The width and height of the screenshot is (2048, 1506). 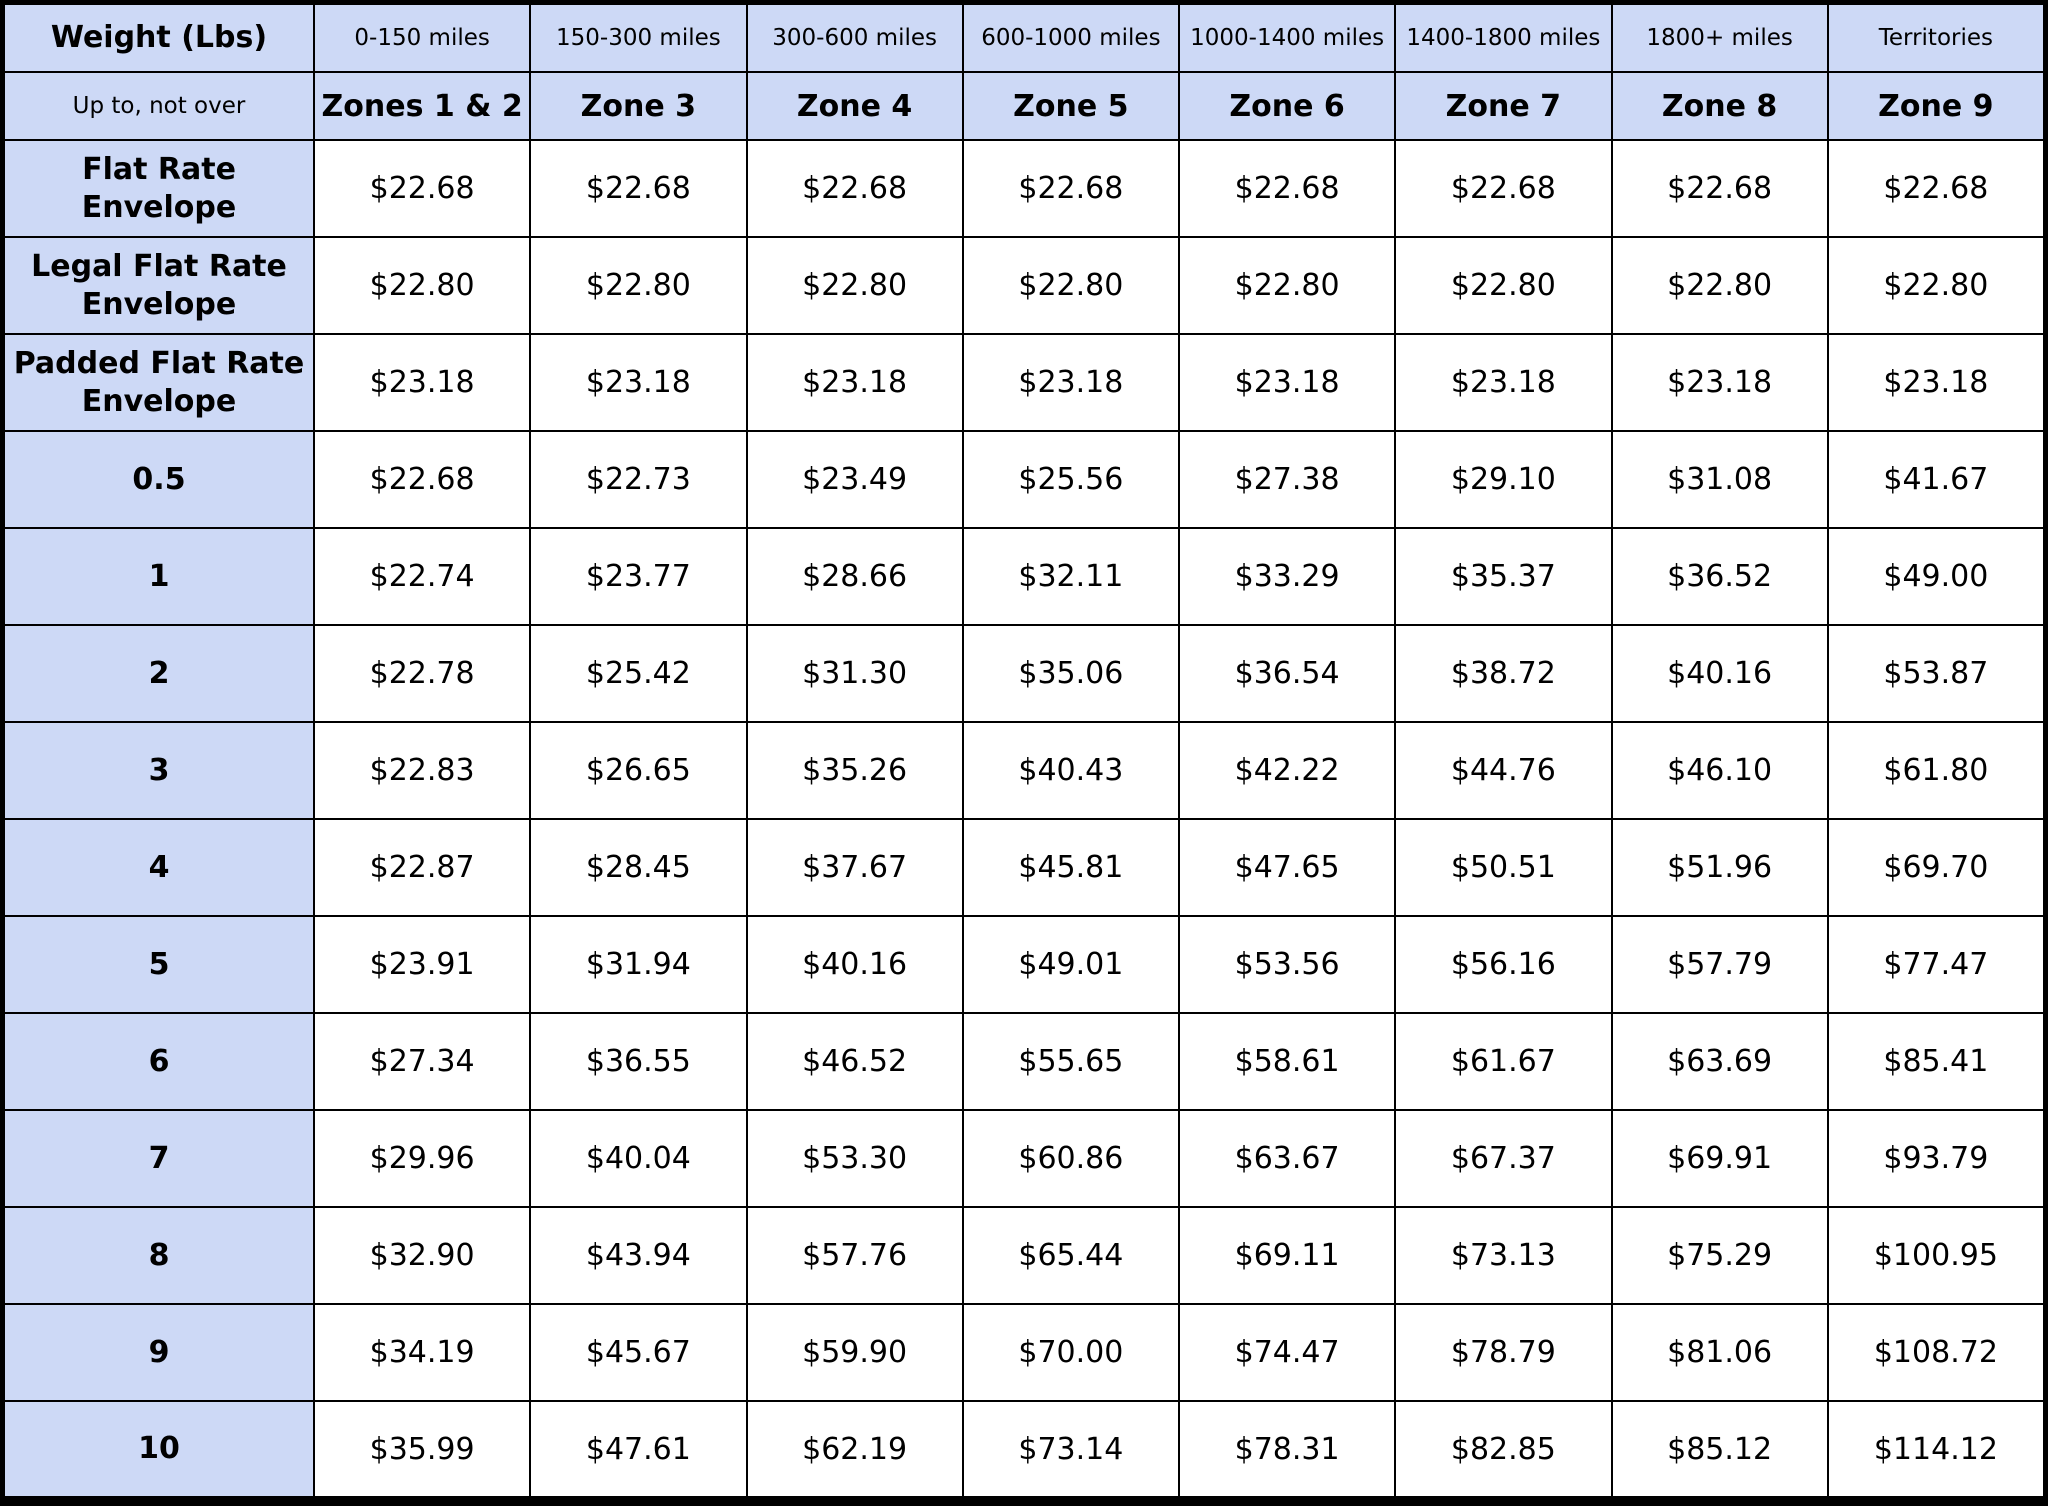 I want to click on price-cell: $65.44, so click(x=1071, y=1255).